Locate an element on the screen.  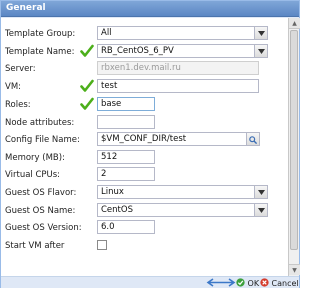
form-row-template-name: Template Name: RB_CentOS_6_PV is located at coordinates (144, 52).